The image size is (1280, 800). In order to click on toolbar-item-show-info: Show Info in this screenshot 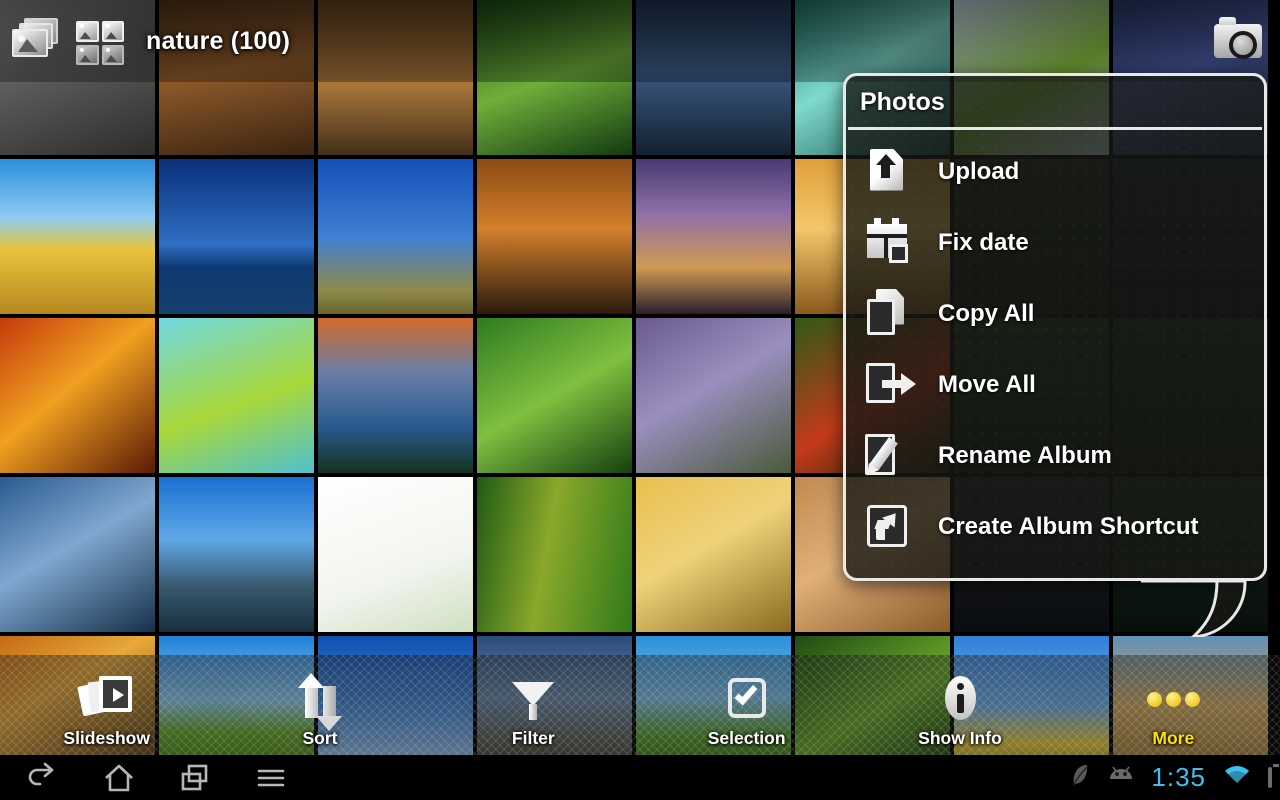, I will do `click(959, 705)`.